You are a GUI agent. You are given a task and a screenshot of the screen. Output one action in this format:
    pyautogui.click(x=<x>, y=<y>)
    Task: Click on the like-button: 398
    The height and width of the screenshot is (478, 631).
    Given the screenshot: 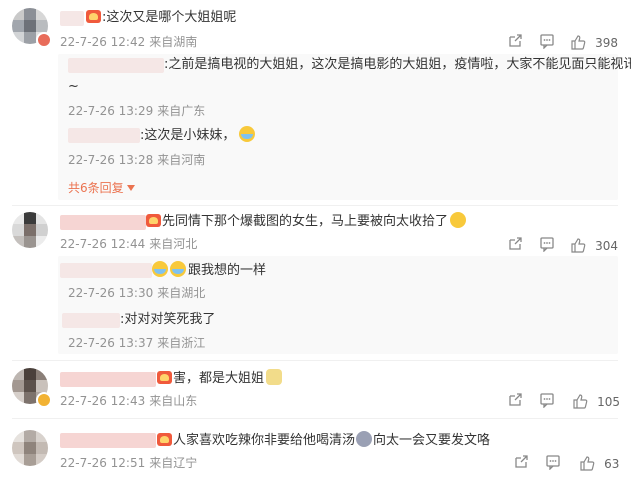 What is the action you would take?
    pyautogui.click(x=594, y=42)
    